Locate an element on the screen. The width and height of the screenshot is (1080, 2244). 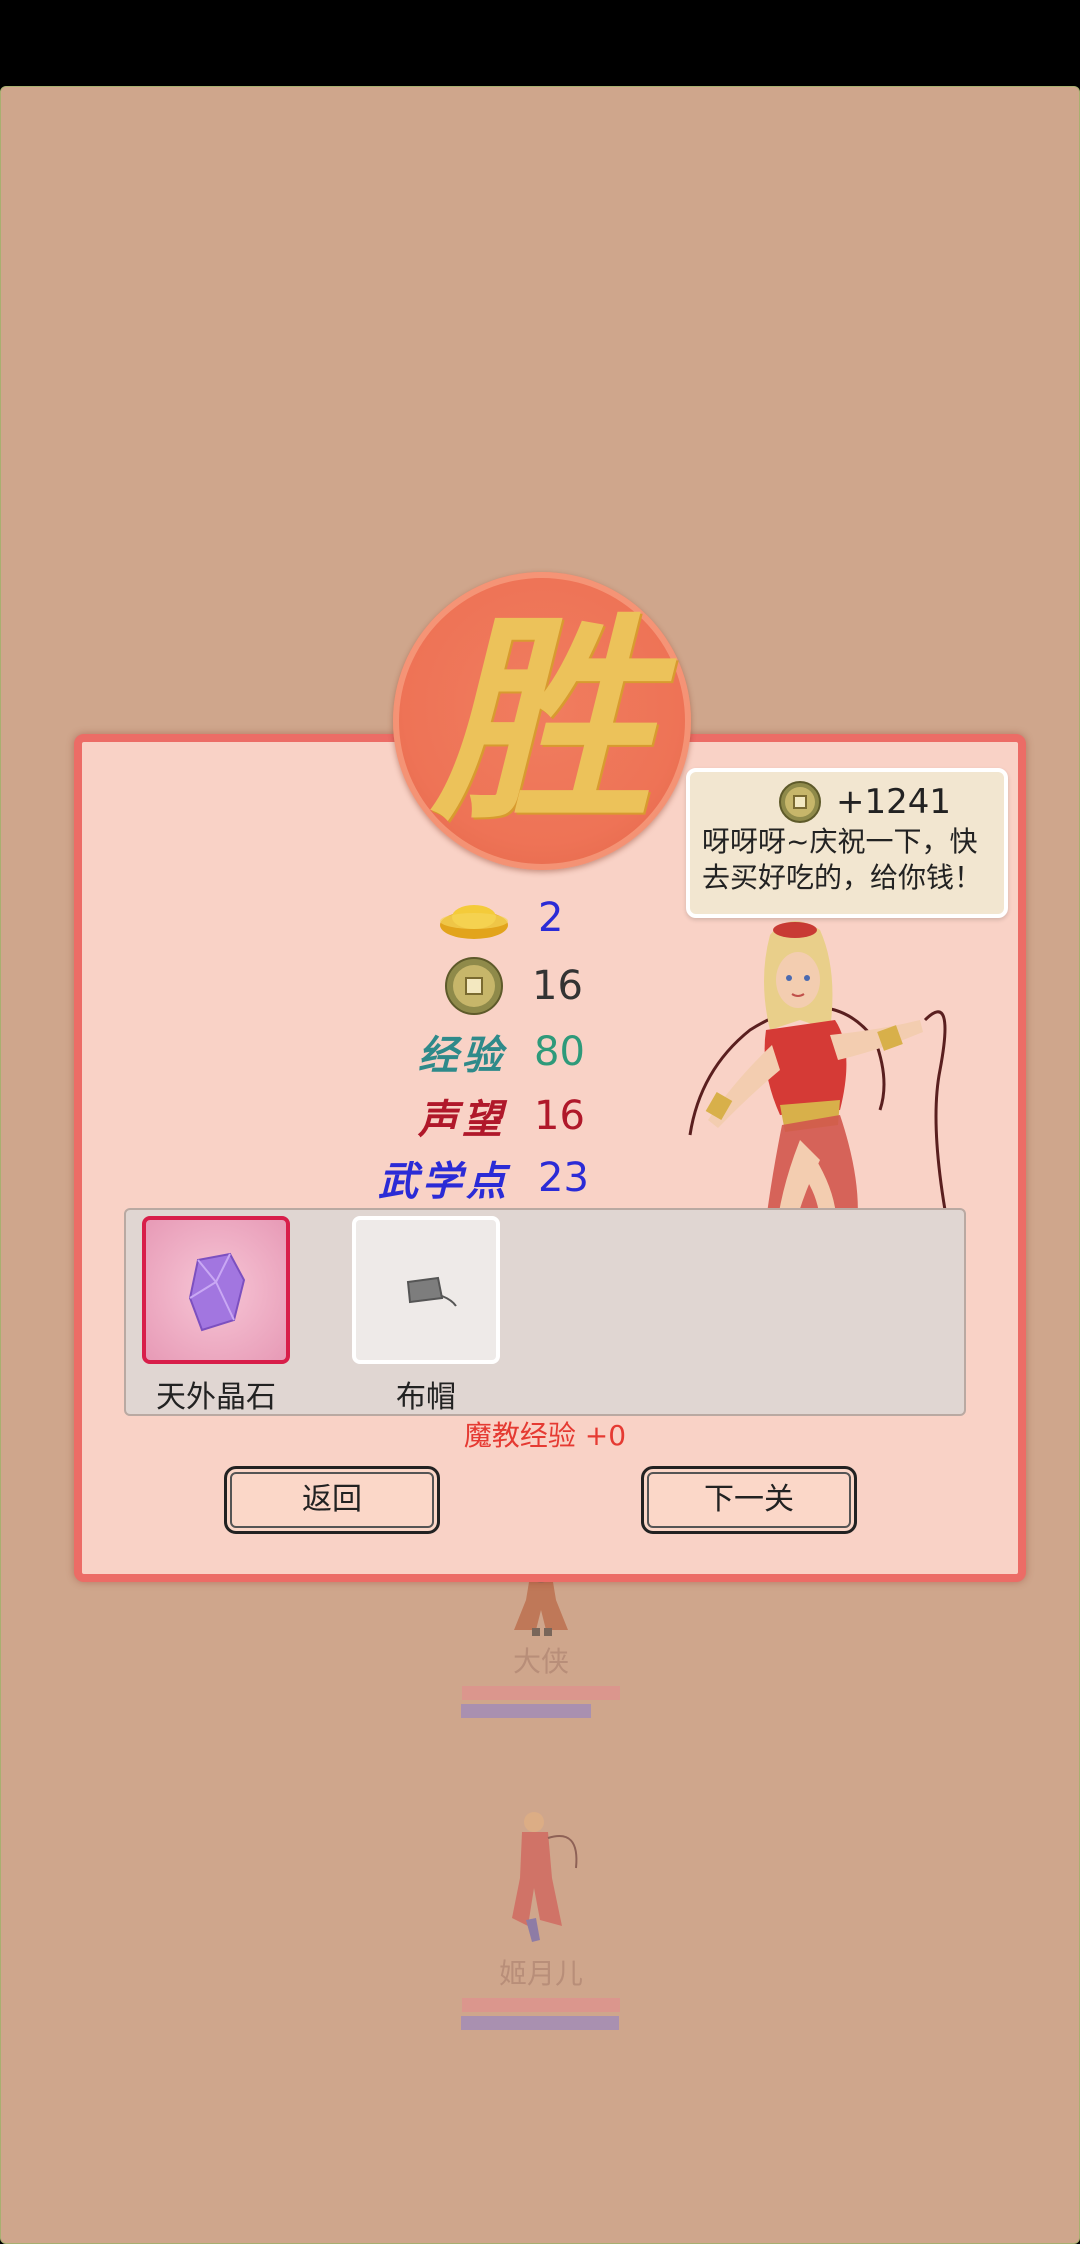
martial-value: 23 is located at coordinates (563, 1178).